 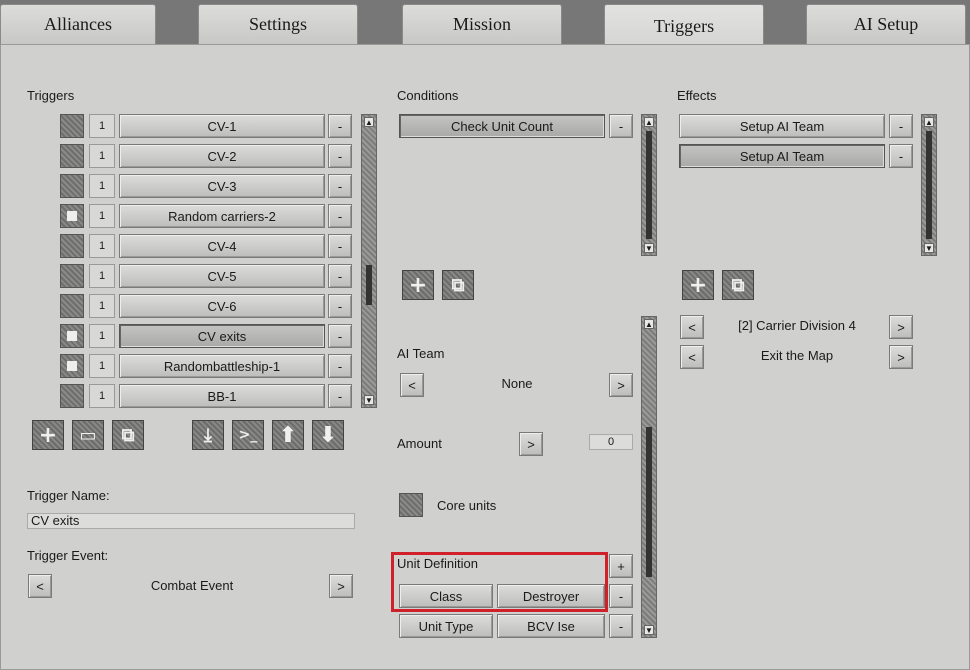 I want to click on ai-team-next-button: >, so click(x=621, y=385).